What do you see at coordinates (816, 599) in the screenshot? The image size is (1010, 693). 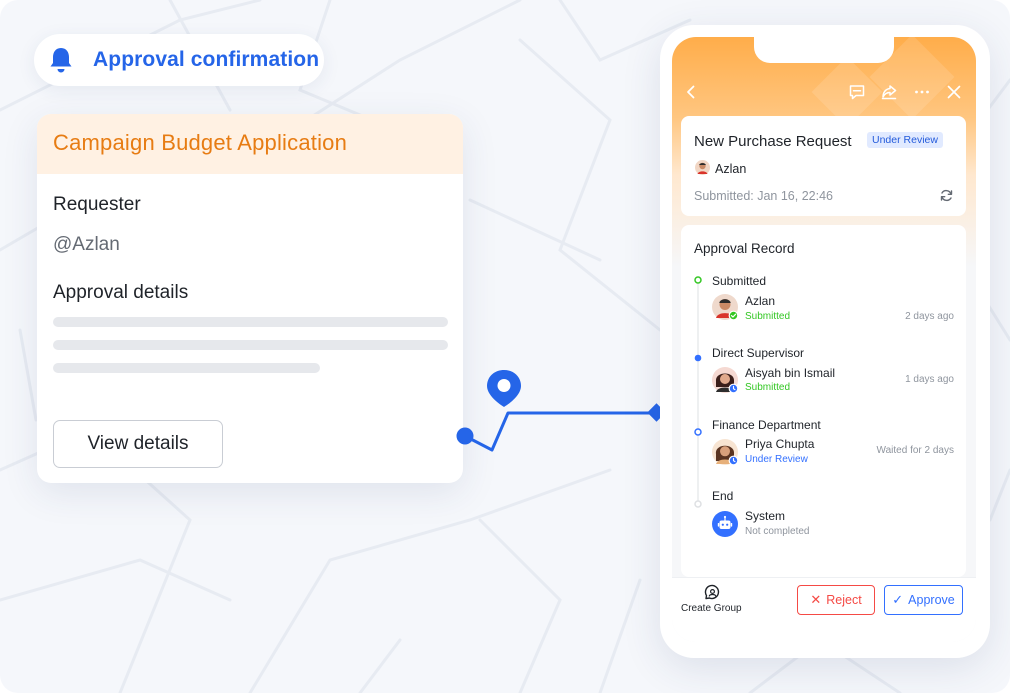 I see `close-icon: ✕` at bounding box center [816, 599].